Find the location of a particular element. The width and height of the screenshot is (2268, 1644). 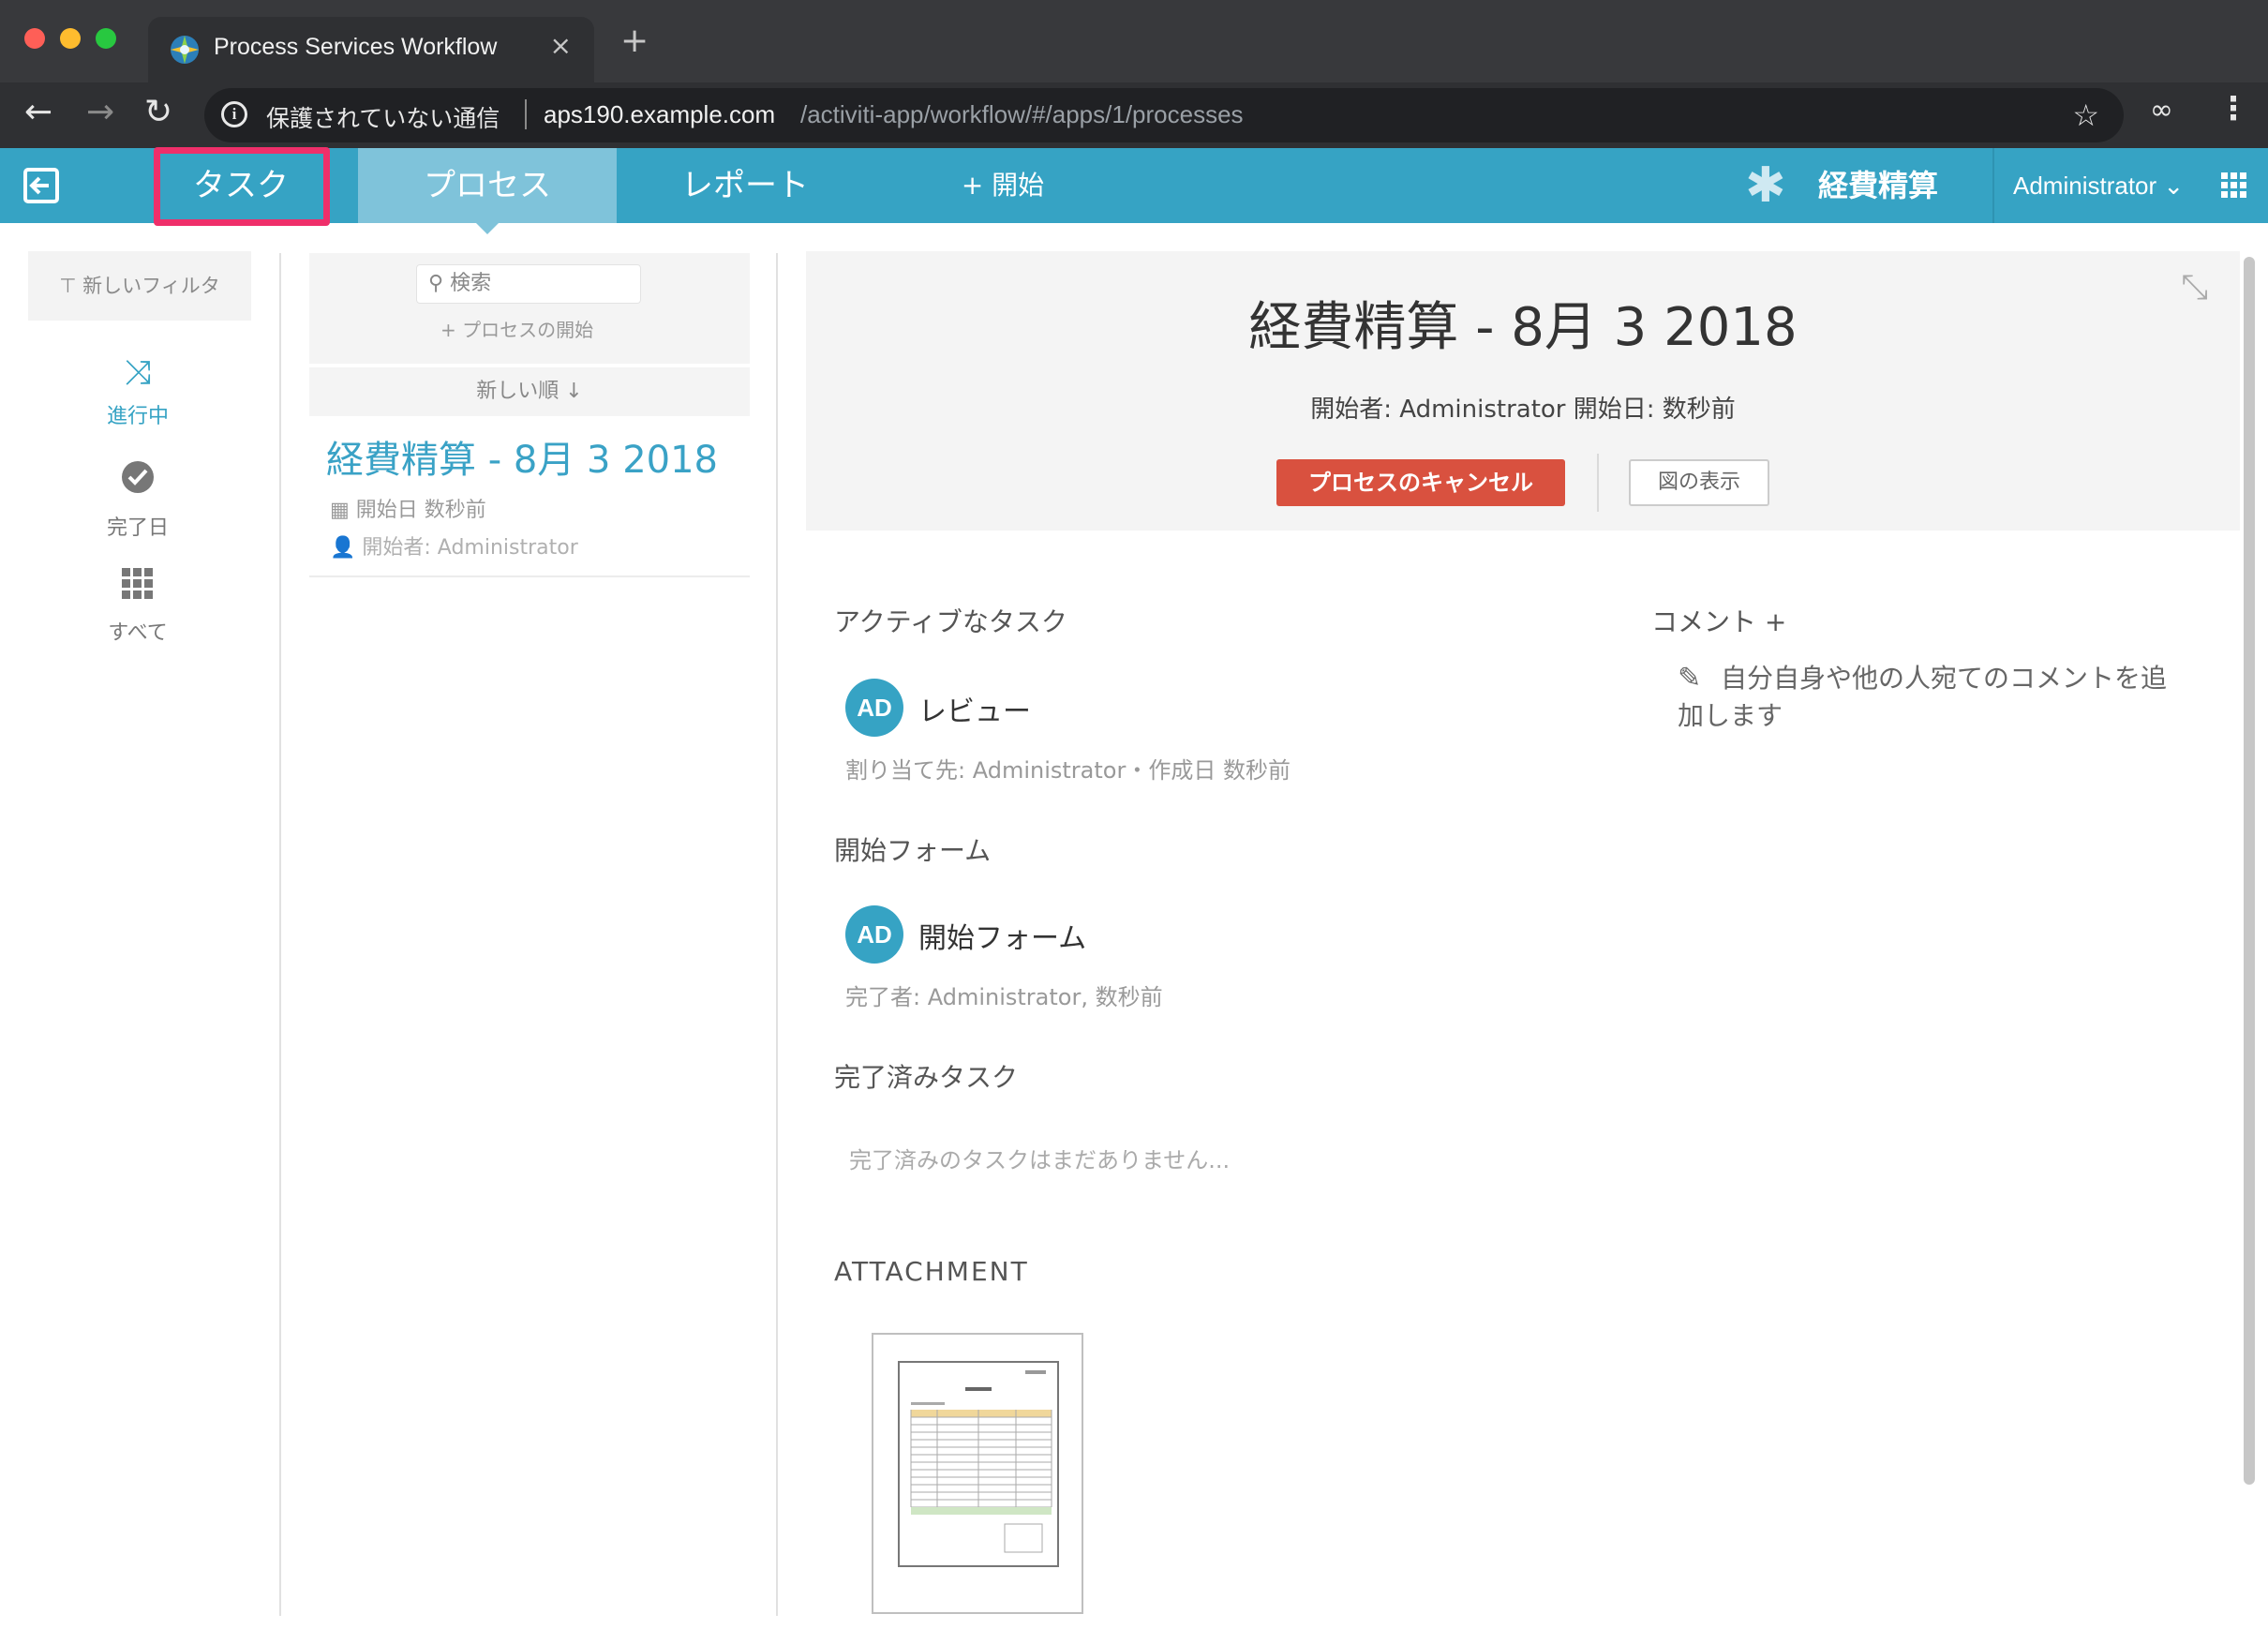

maximize-window-button is located at coordinates (106, 39).